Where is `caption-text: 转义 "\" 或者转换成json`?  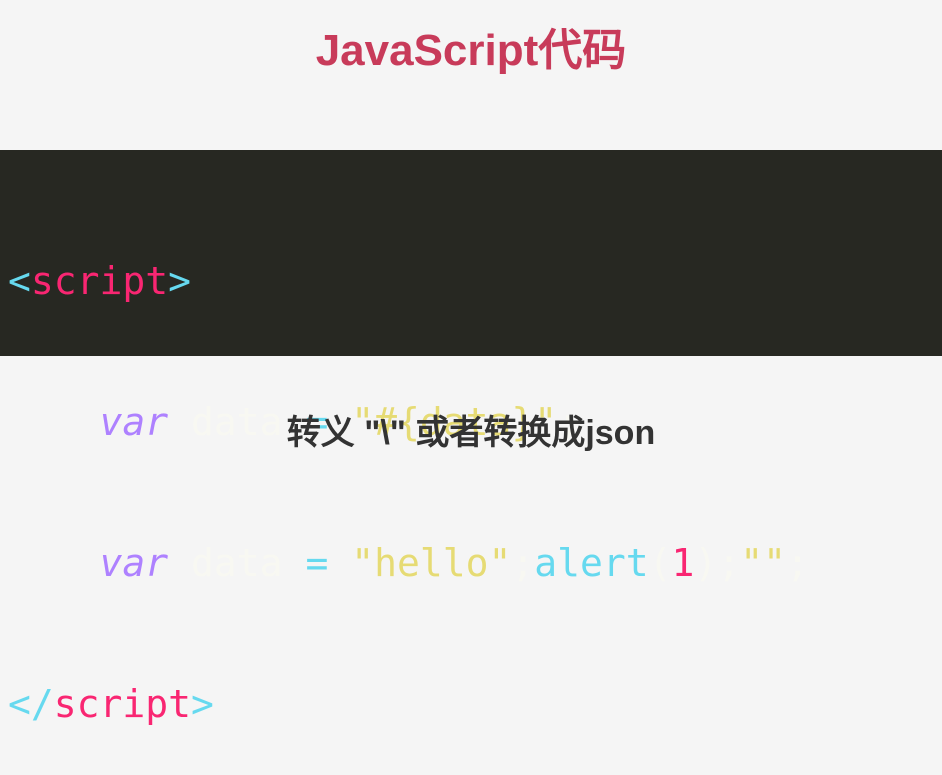 caption-text: 转义 "\" 或者转换成json is located at coordinates (471, 433).